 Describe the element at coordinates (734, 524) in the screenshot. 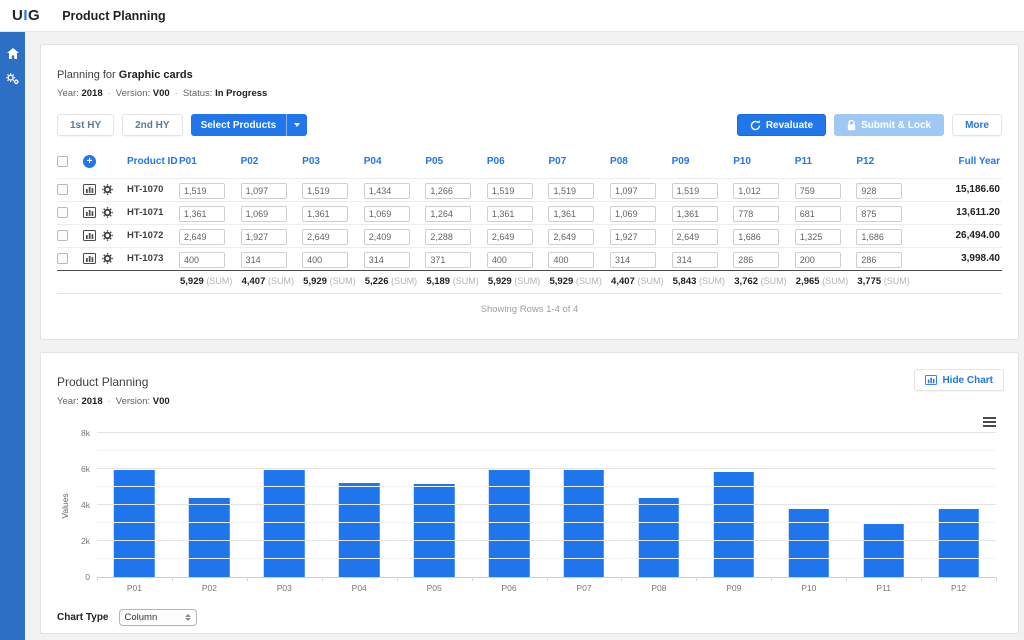

I see `bar-p09` at that location.